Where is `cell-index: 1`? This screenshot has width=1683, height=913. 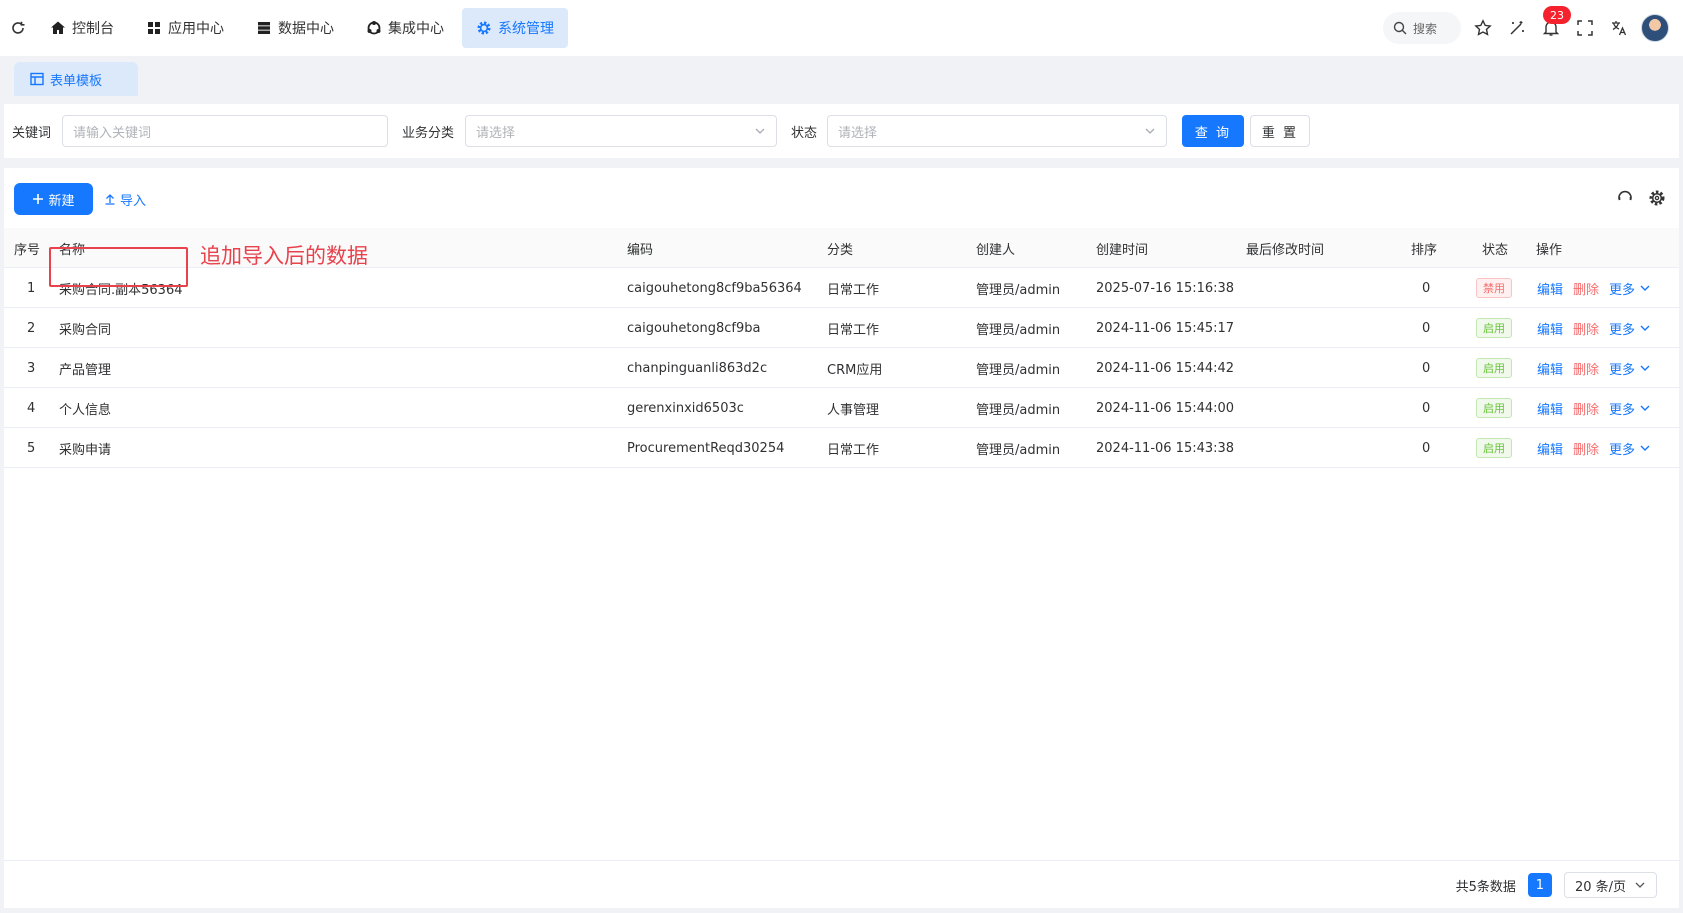 cell-index: 1 is located at coordinates (31, 288).